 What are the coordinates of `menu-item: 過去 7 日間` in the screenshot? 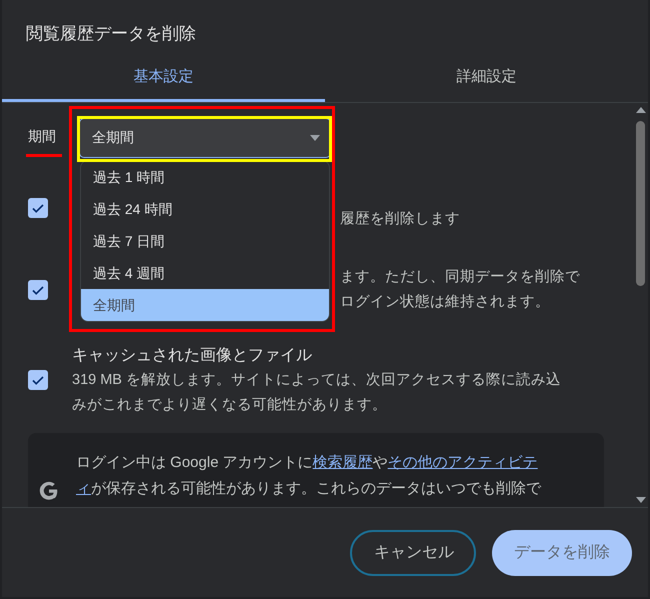 It's located at (205, 241).